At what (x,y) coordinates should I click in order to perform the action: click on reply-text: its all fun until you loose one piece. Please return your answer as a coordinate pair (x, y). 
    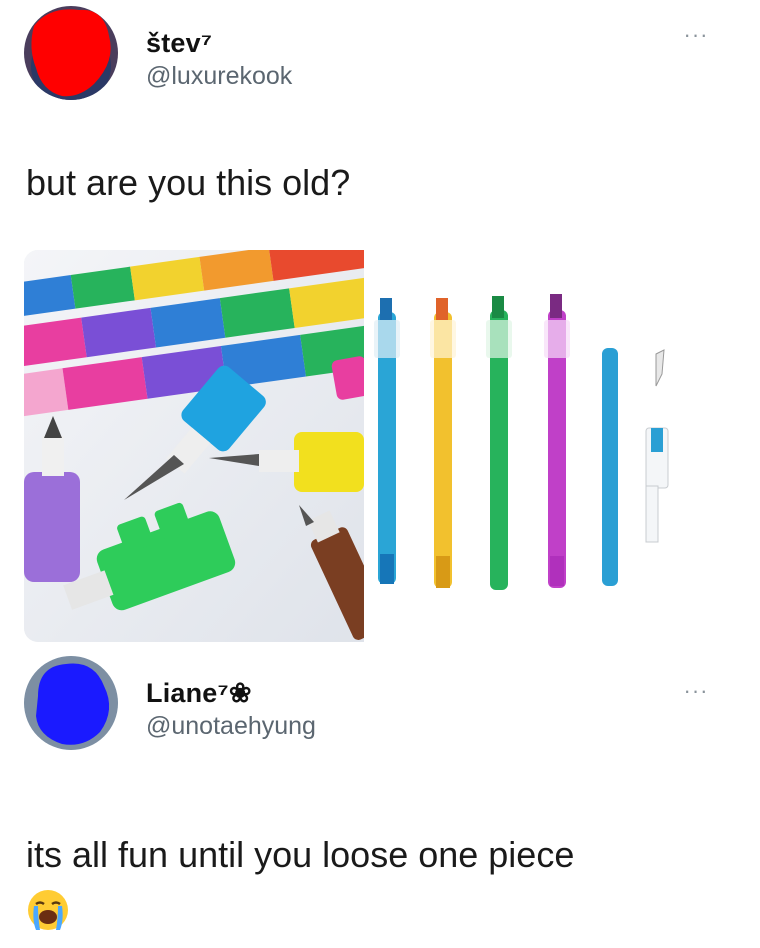
    Looking at the image, I should click on (300, 854).